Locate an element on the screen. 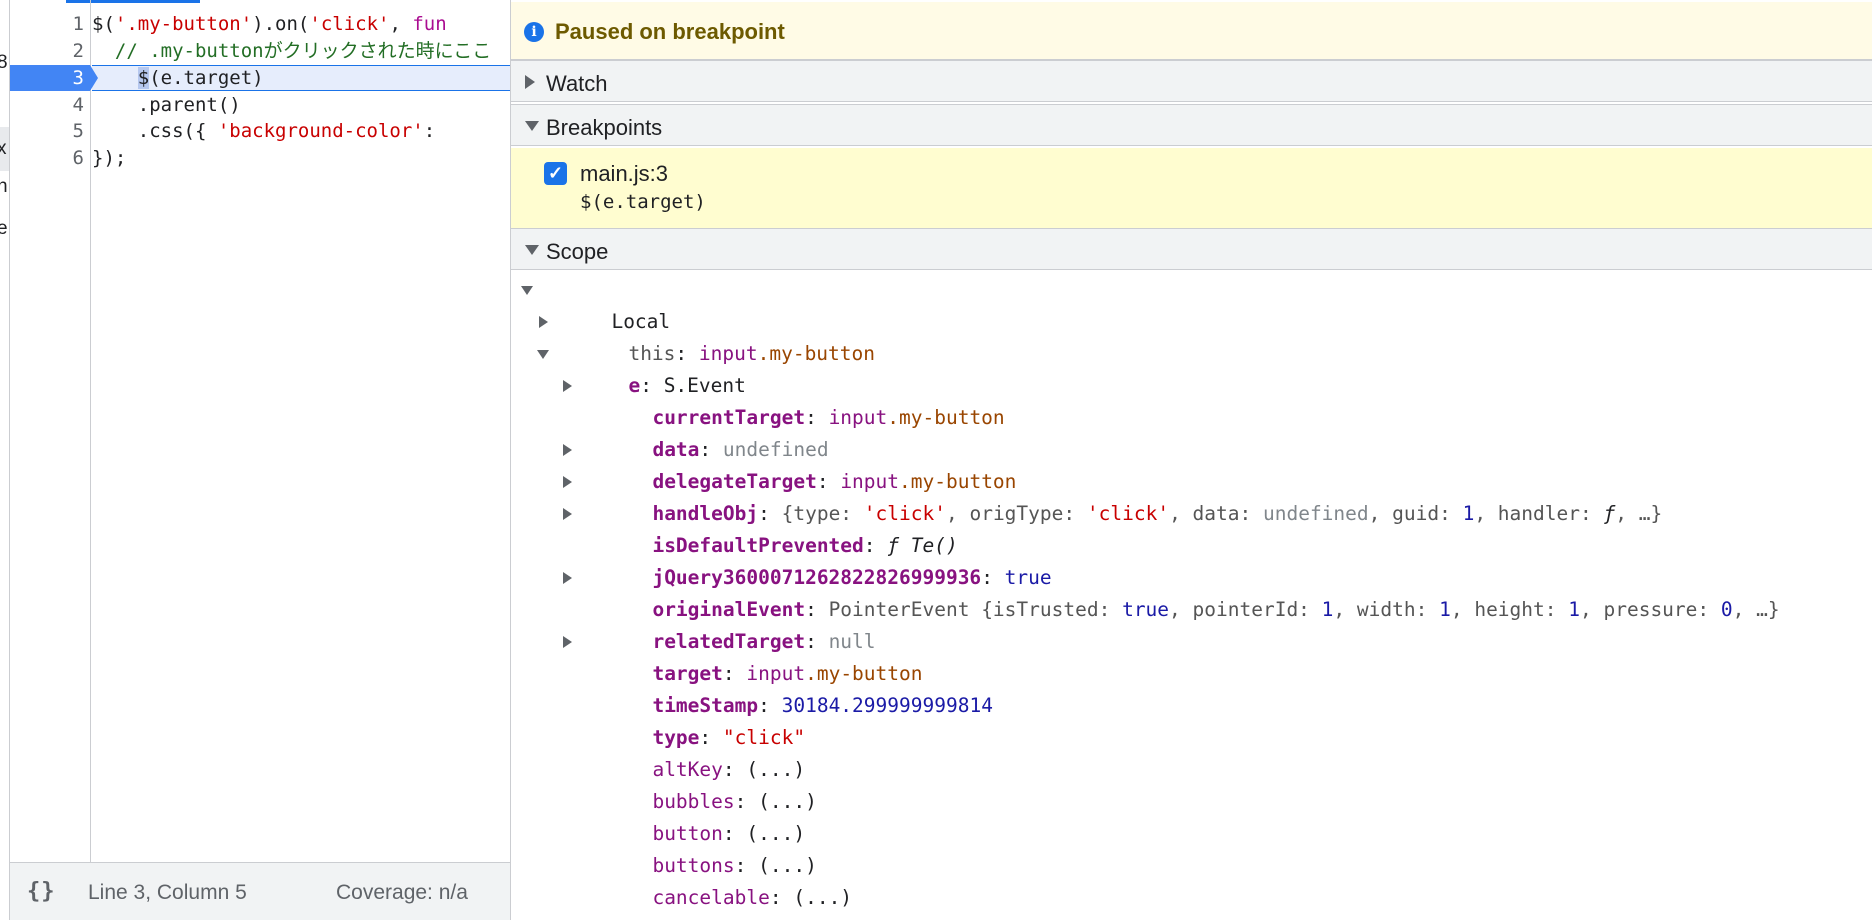  tree-row-is-default-prevented: isDefaultPrevented: ƒ Te() is located at coordinates (760, 527).